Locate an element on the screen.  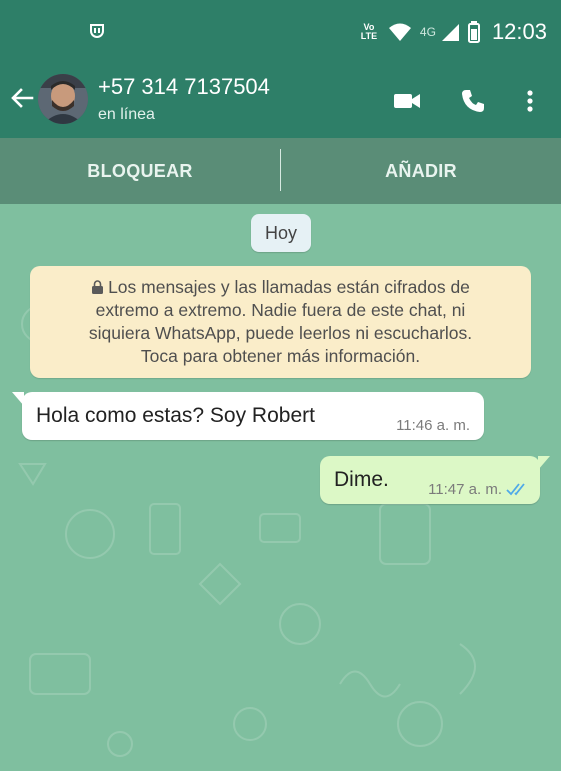
lock-icon is located at coordinates (98, 287).